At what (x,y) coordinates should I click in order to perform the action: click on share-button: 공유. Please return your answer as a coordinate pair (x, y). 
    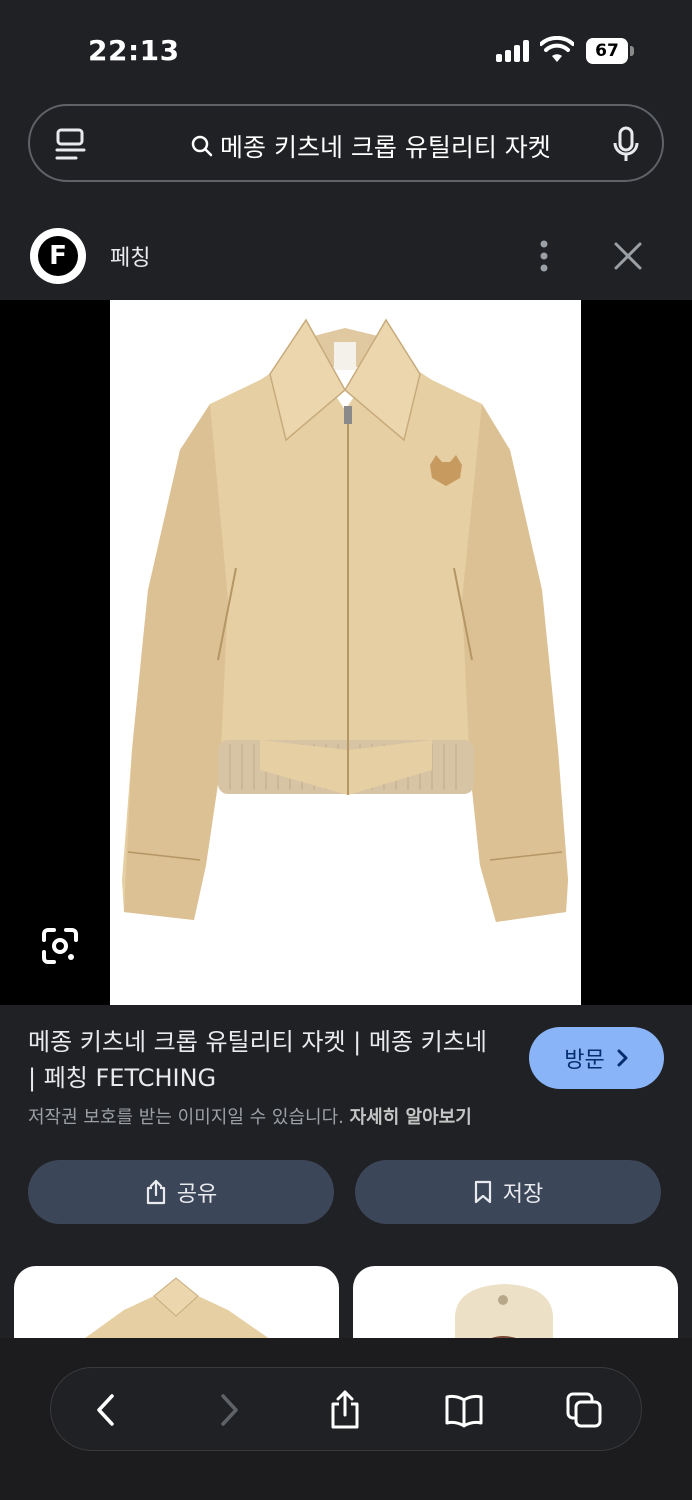
    Looking at the image, I should click on (181, 1192).